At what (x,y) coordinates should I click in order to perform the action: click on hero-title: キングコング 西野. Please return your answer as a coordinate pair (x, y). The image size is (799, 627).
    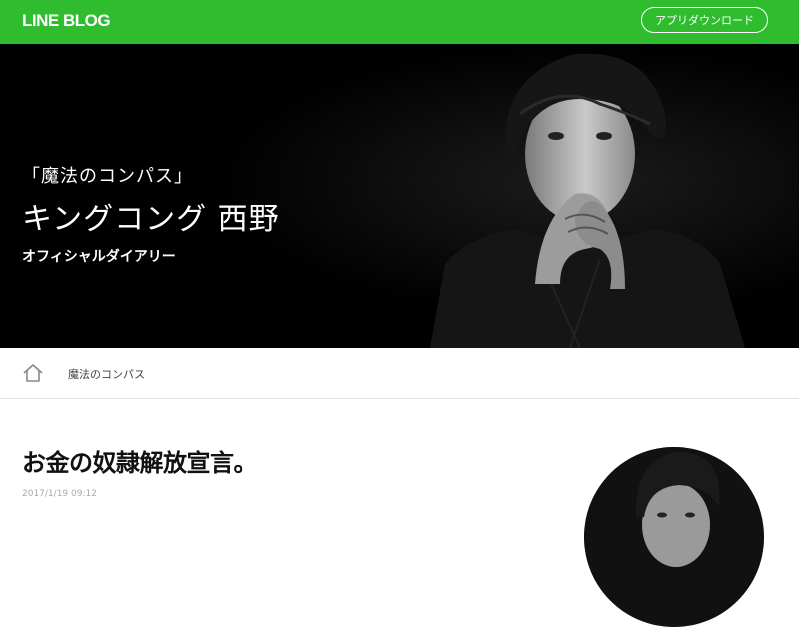
    Looking at the image, I should click on (151, 219).